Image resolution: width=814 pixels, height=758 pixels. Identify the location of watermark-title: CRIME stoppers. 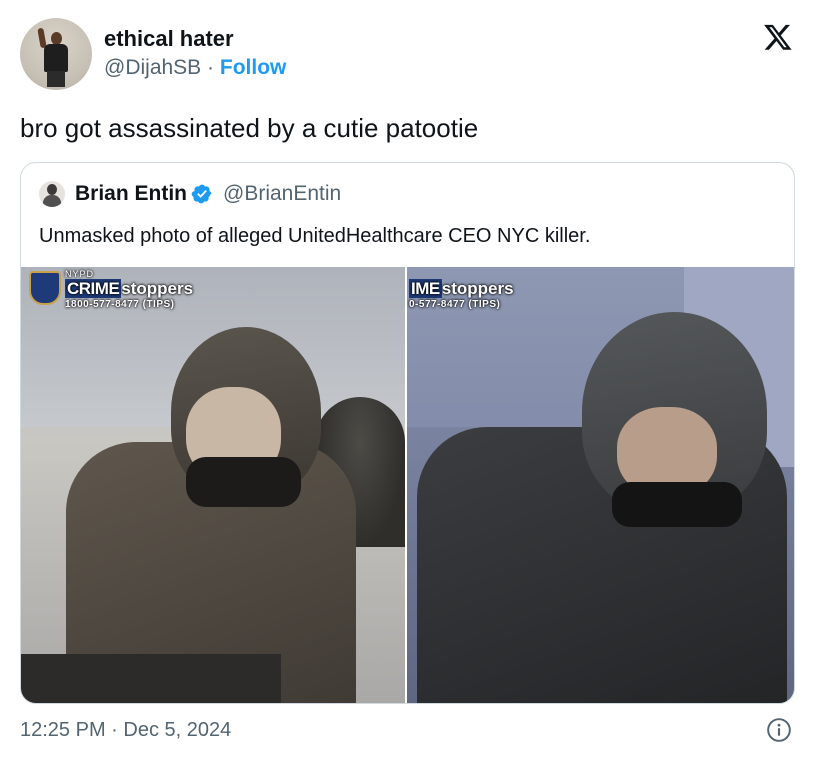
(129, 289).